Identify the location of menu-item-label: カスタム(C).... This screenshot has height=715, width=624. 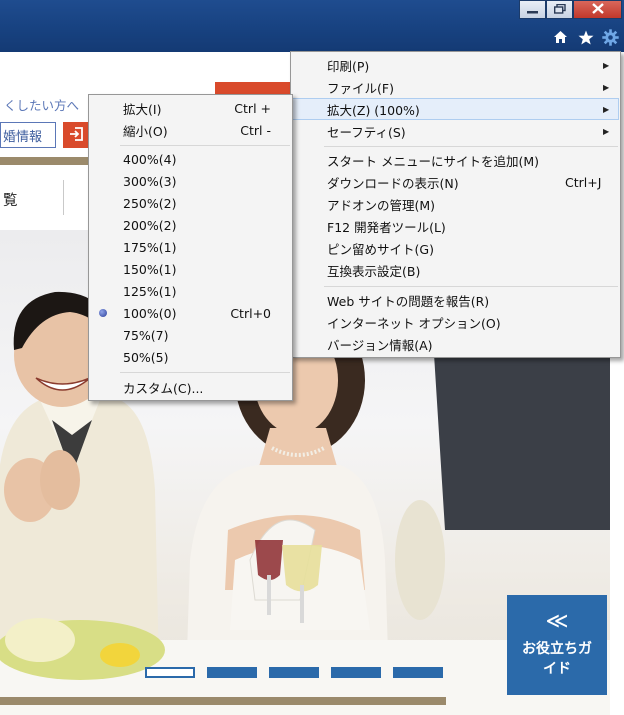
(163, 388).